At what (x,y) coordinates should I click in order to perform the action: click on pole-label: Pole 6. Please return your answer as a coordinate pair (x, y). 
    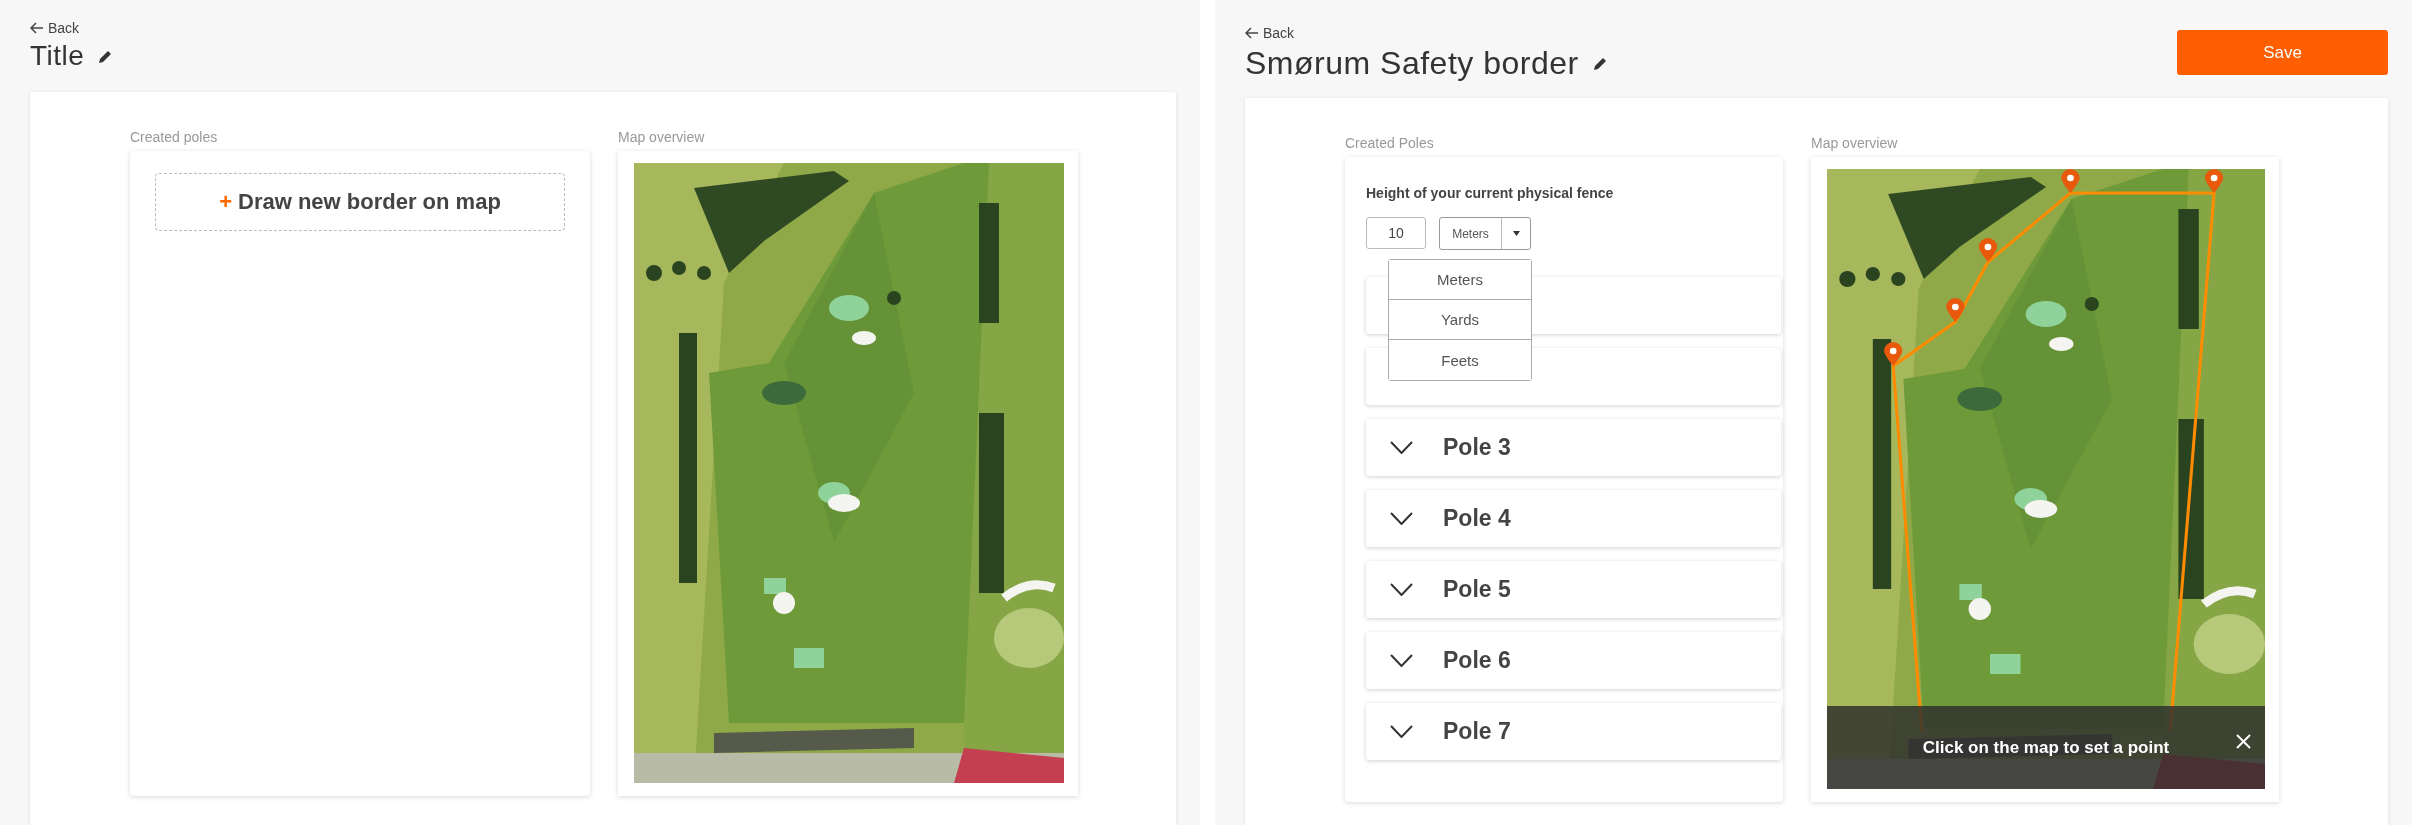
    Looking at the image, I should click on (1477, 660).